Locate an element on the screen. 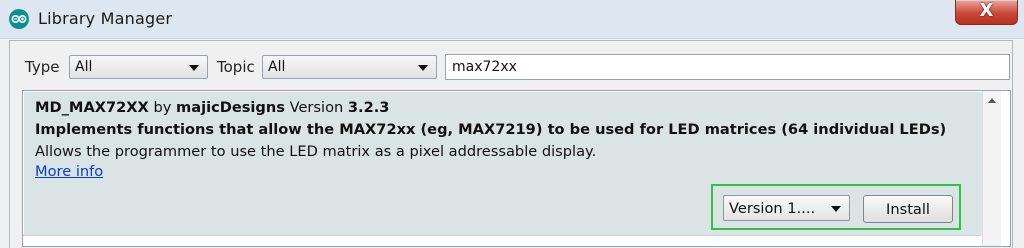  chevron-up-icon is located at coordinates (992, 100).